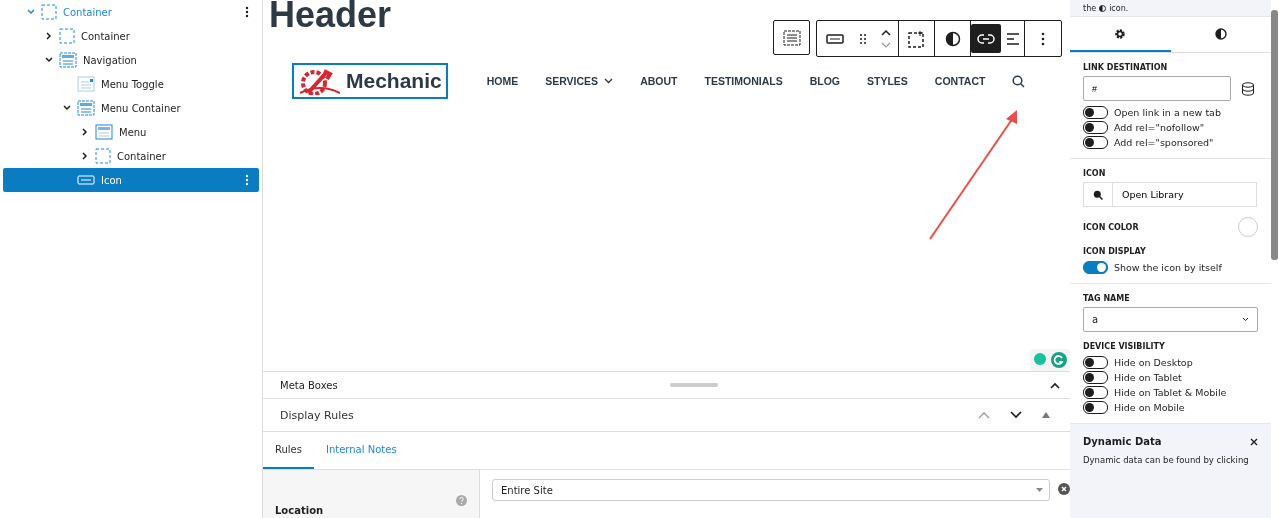 The image size is (1279, 518). I want to click on open-library-button: Open Library, so click(1170, 194).